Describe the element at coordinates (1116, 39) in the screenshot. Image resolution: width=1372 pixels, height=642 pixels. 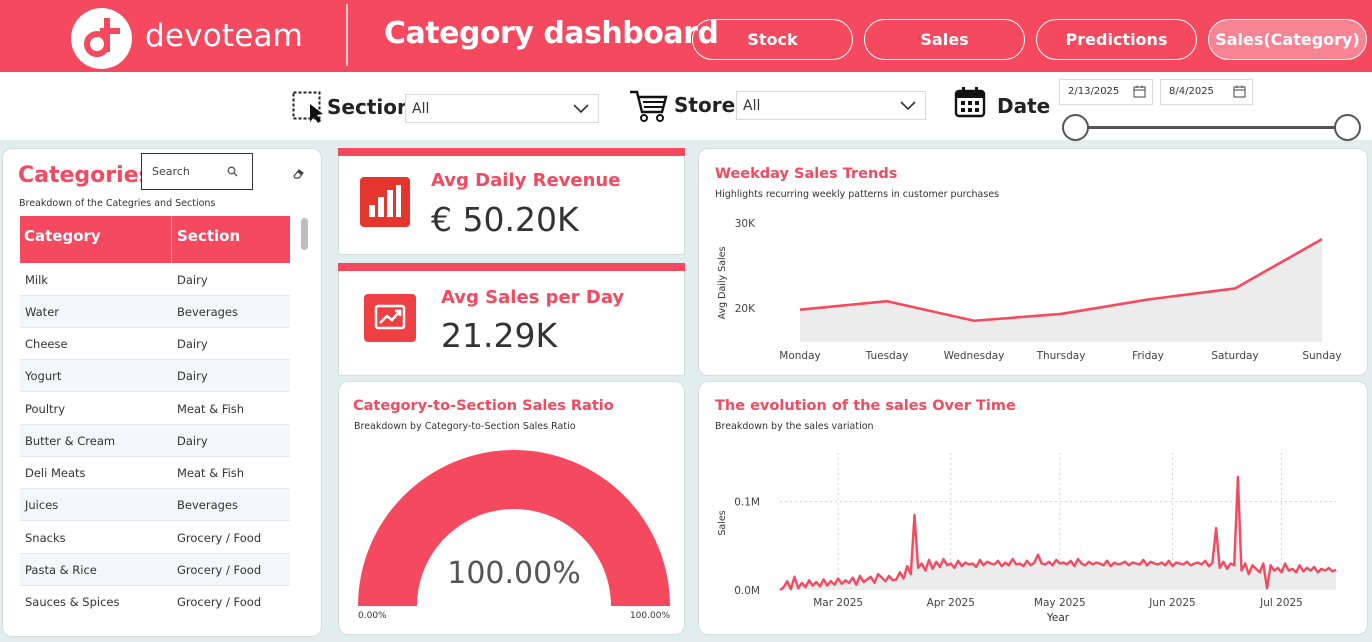
I see `nav-button-predictions: Predictions` at that location.